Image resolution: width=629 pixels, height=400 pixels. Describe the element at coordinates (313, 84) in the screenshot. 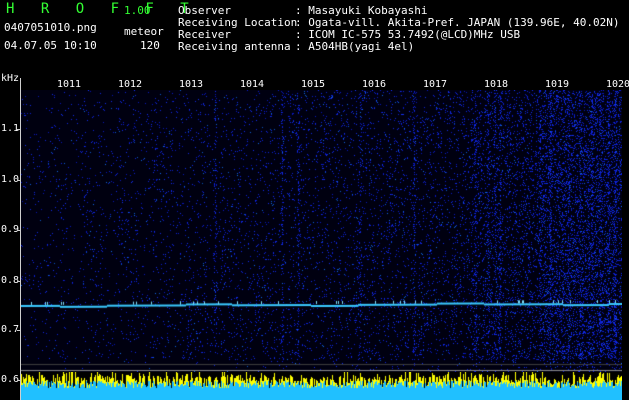

I see `x-tick-label: 1015` at that location.